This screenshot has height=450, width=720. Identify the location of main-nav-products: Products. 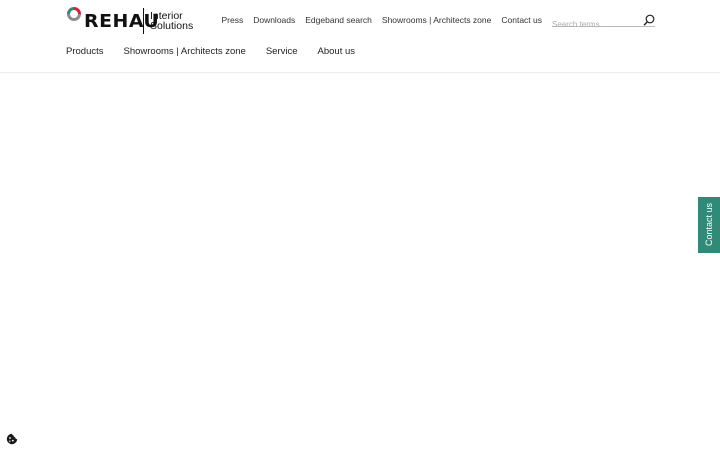
(85, 51).